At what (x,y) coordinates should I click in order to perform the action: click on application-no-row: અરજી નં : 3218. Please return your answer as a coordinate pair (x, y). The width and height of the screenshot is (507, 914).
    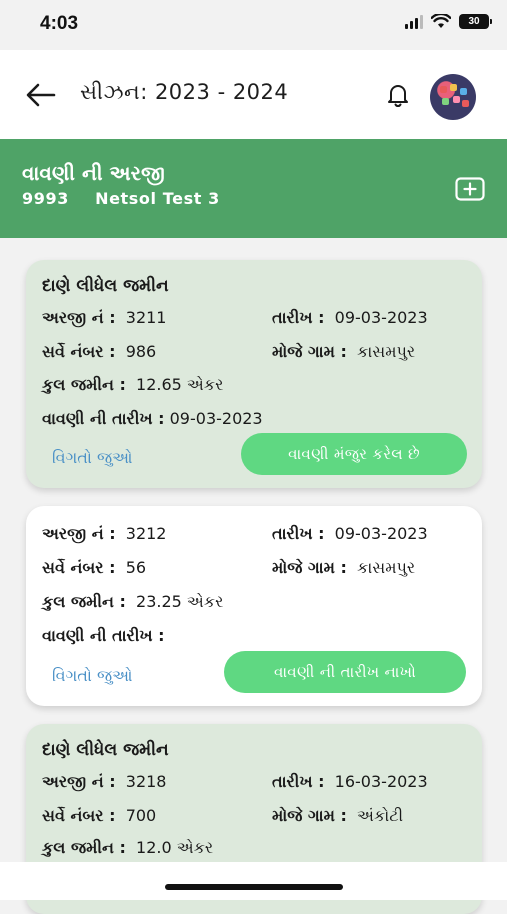
    Looking at the image, I should click on (104, 782).